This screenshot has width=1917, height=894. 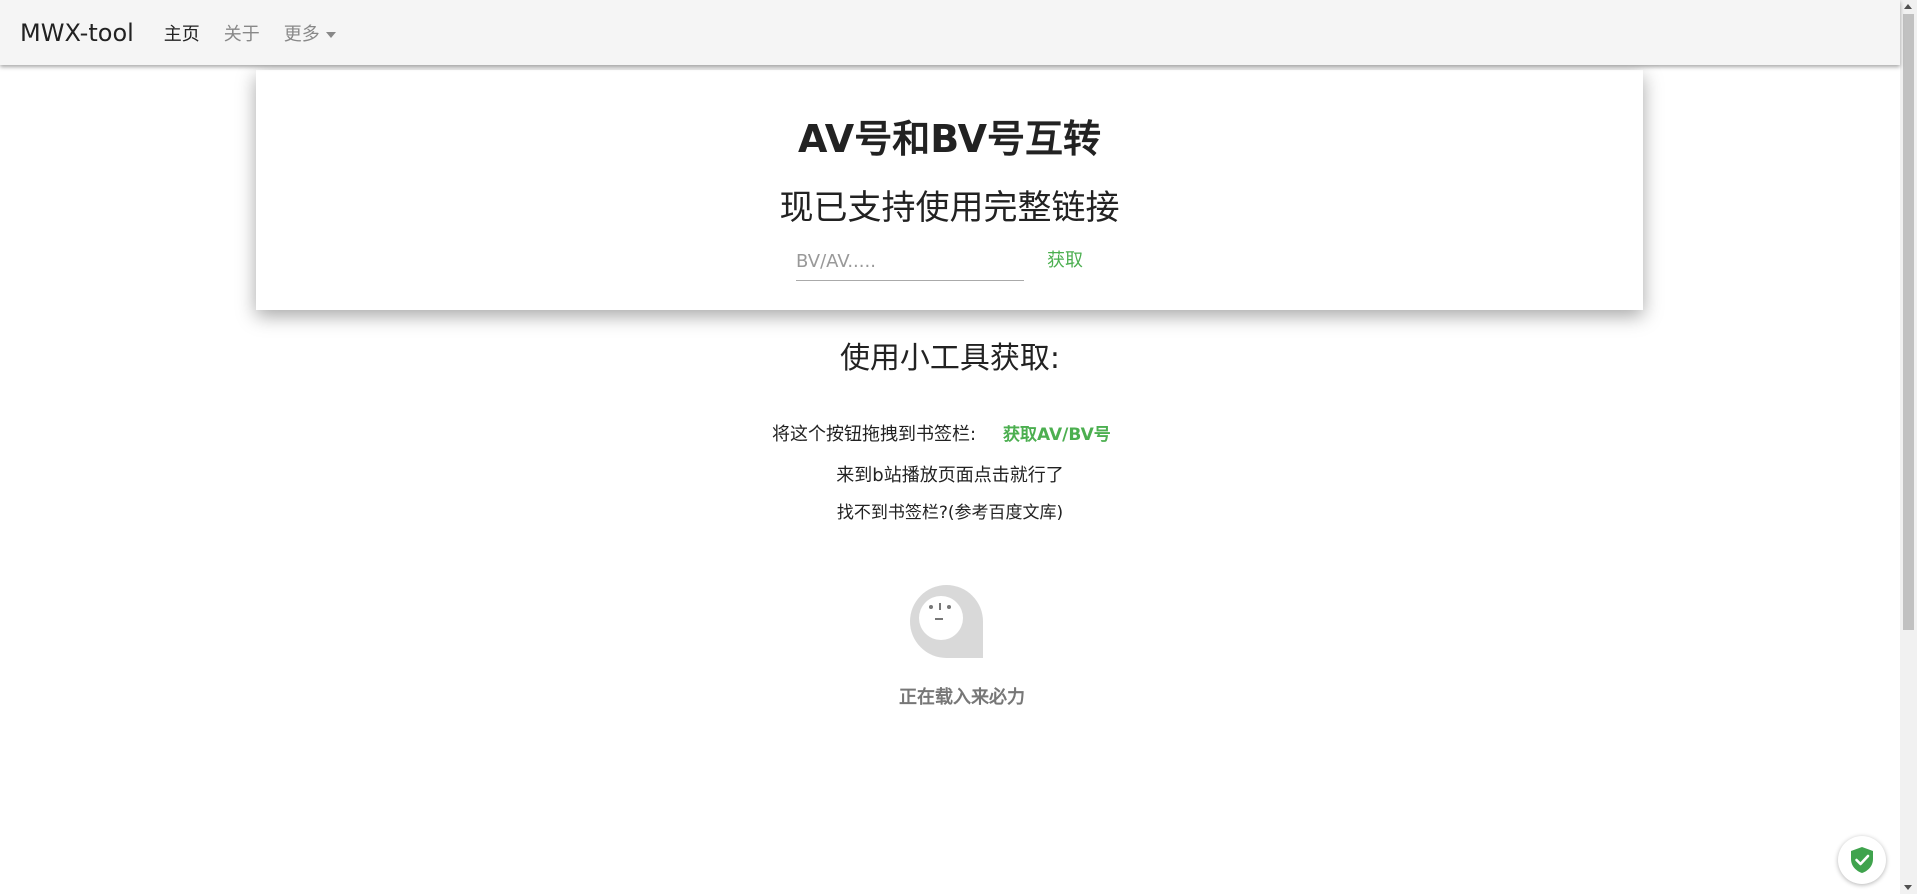 I want to click on shield-check-icon, so click(x=1862, y=860).